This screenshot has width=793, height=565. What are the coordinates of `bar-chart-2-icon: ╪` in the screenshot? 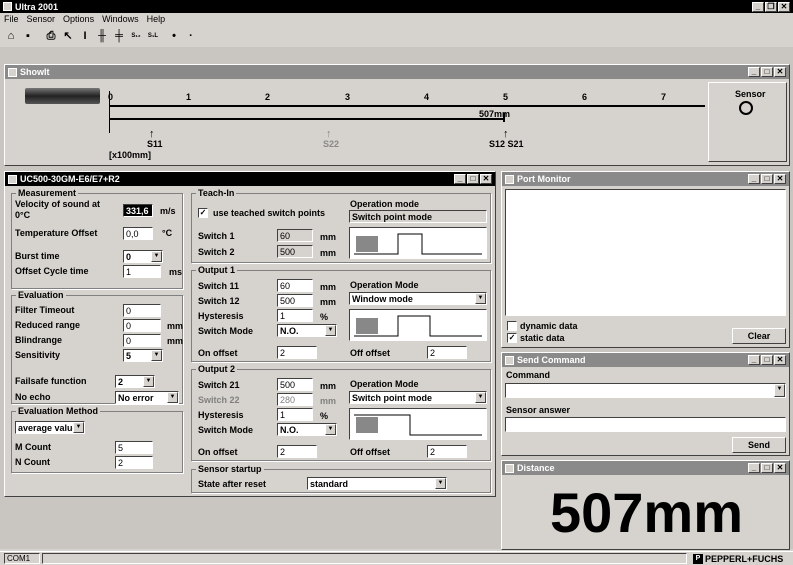 It's located at (119, 36).